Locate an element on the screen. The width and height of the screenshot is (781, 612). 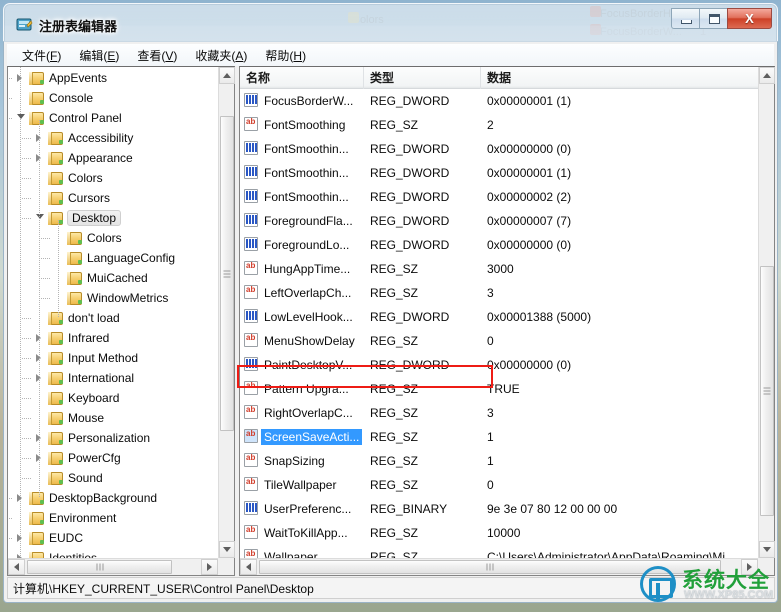
table-row: Pattern Upgra... REG_SZ TRUE is located at coordinates (499, 389).